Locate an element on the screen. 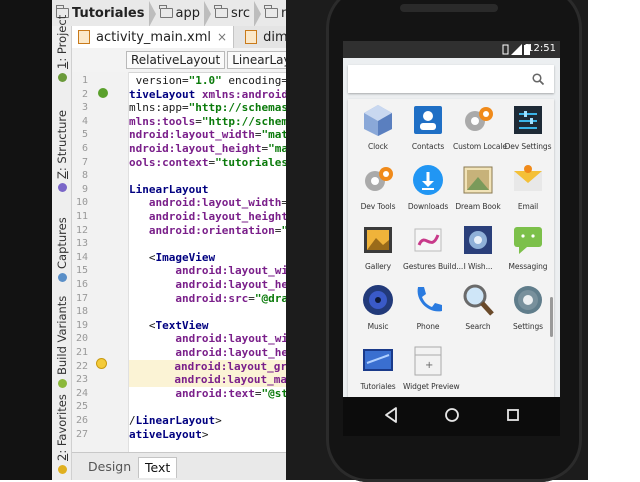  code-token: android:layout_width is located at coordinates (205, 203).